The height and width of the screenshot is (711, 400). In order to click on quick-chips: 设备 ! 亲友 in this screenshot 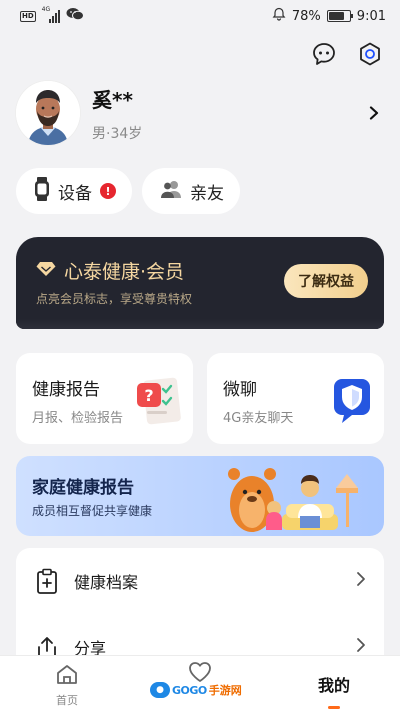, I will do `click(128, 191)`.